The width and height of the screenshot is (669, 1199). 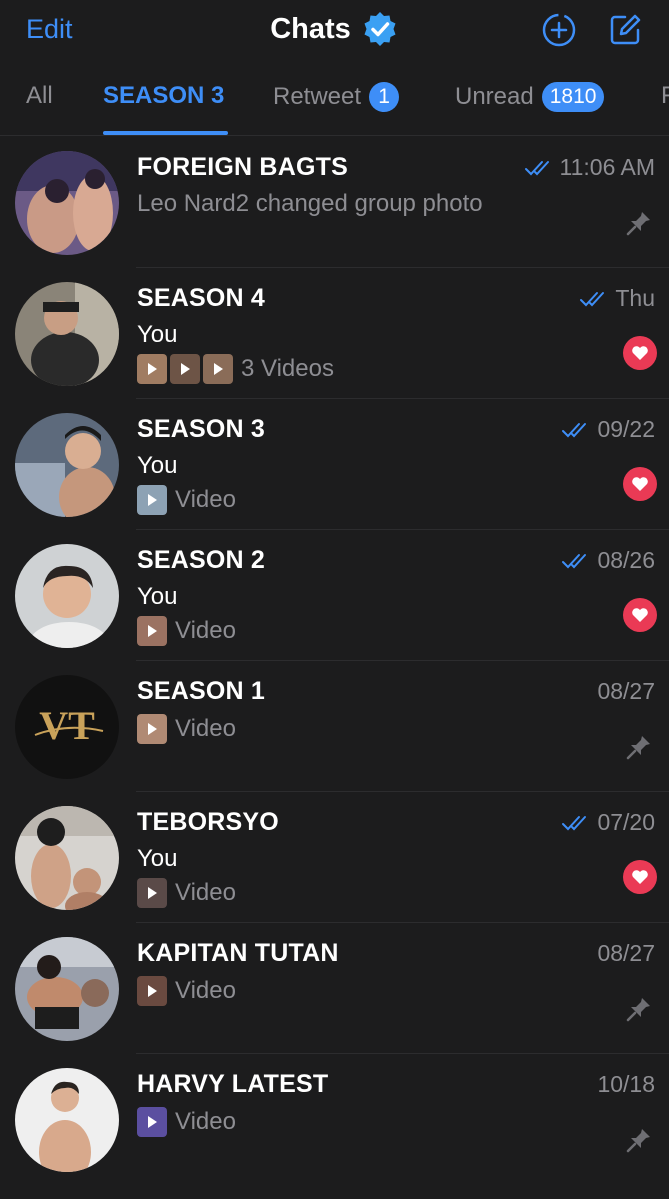 What do you see at coordinates (310, 28) in the screenshot?
I see `page-title: Chats` at bounding box center [310, 28].